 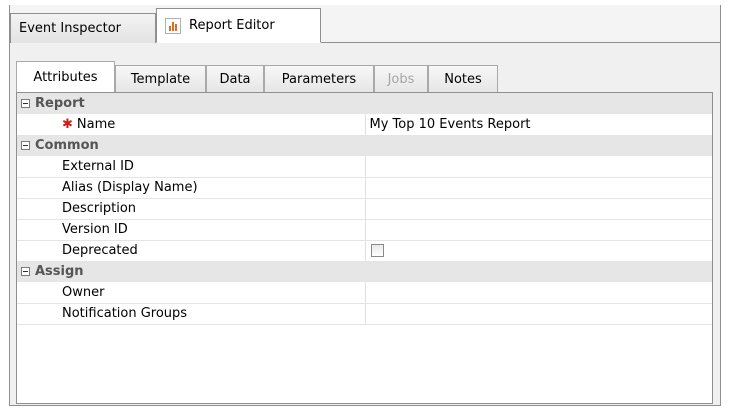 I want to click on tab-parameters: Parameters, so click(x=319, y=78).